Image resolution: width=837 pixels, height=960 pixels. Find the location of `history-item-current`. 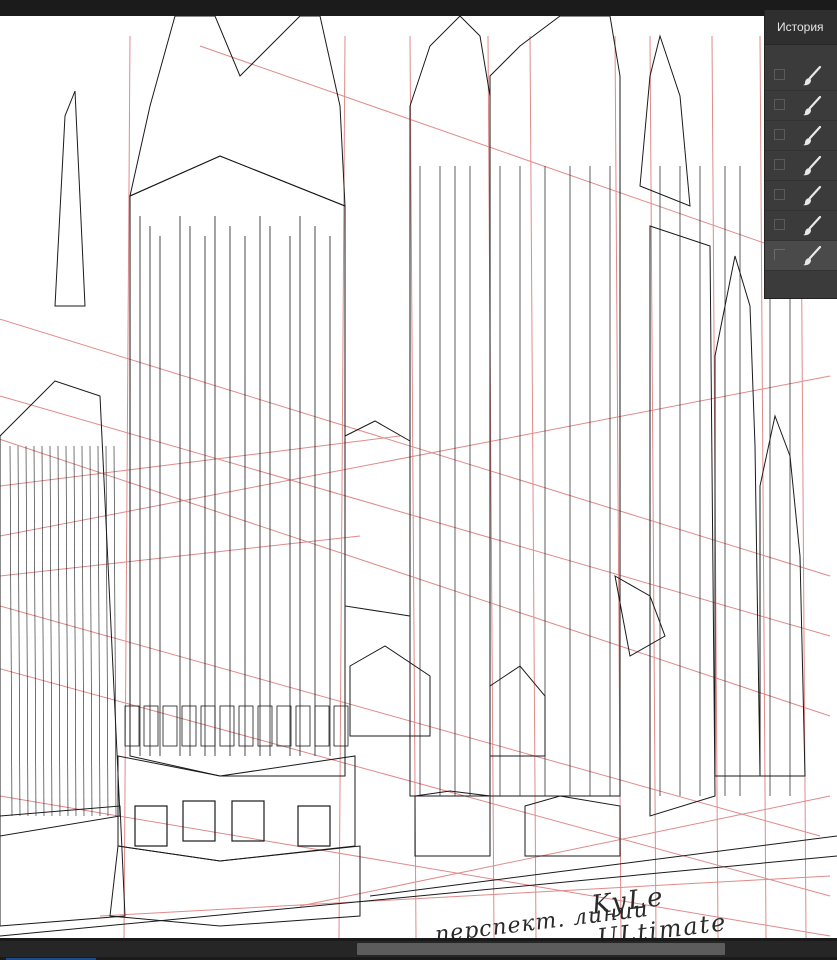

history-item-current is located at coordinates (801, 256).